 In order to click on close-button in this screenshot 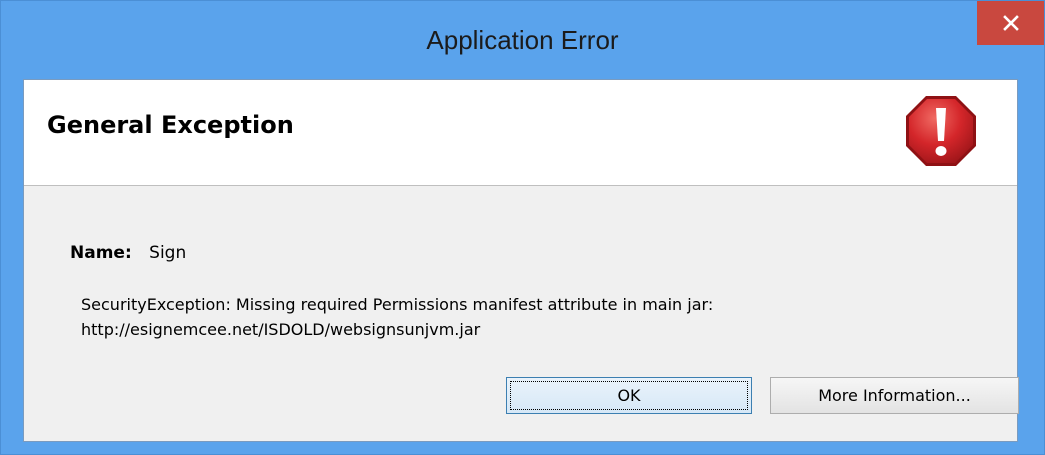, I will do `click(1010, 23)`.